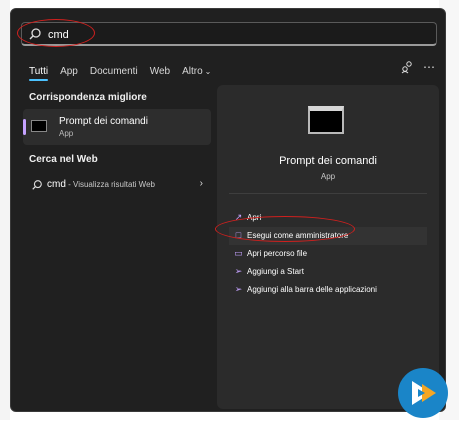 This screenshot has width=459, height=423. What do you see at coordinates (5, 210) in the screenshot?
I see `background-document-left` at bounding box center [5, 210].